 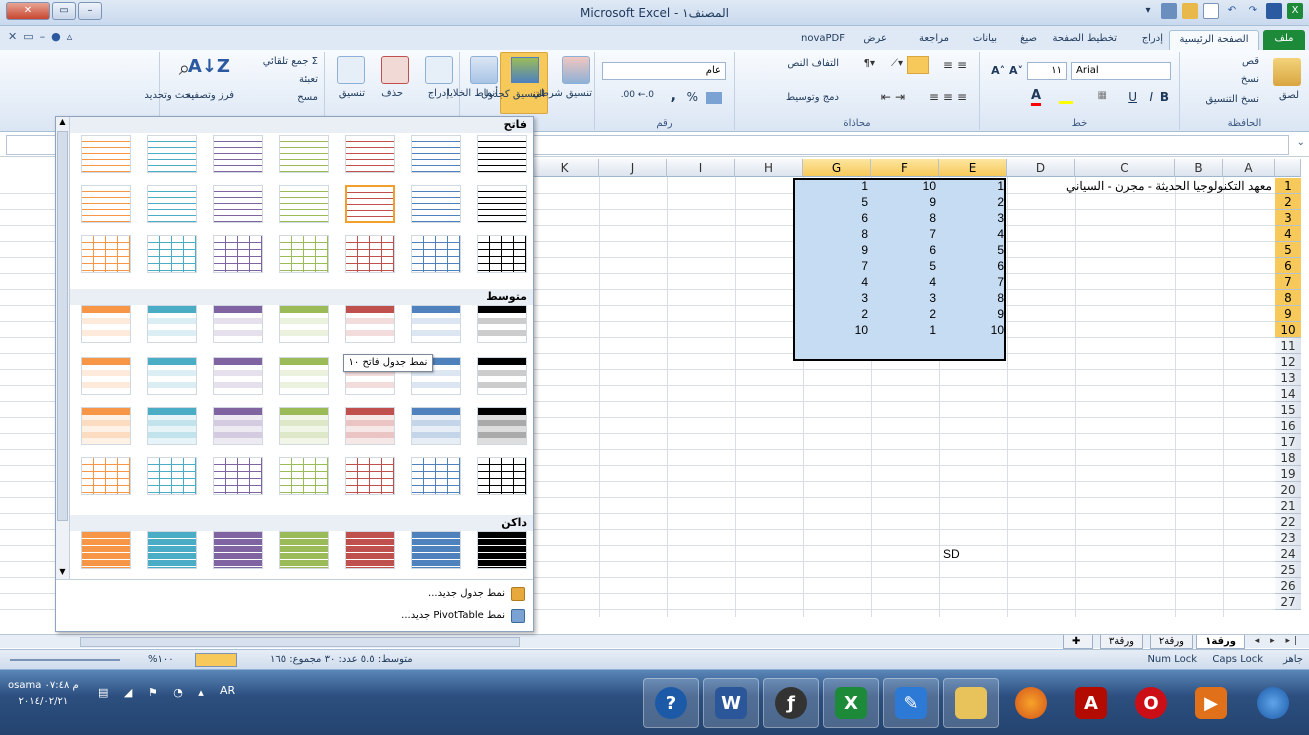 I want to click on cell-g1: 1, so click(x=837, y=186).